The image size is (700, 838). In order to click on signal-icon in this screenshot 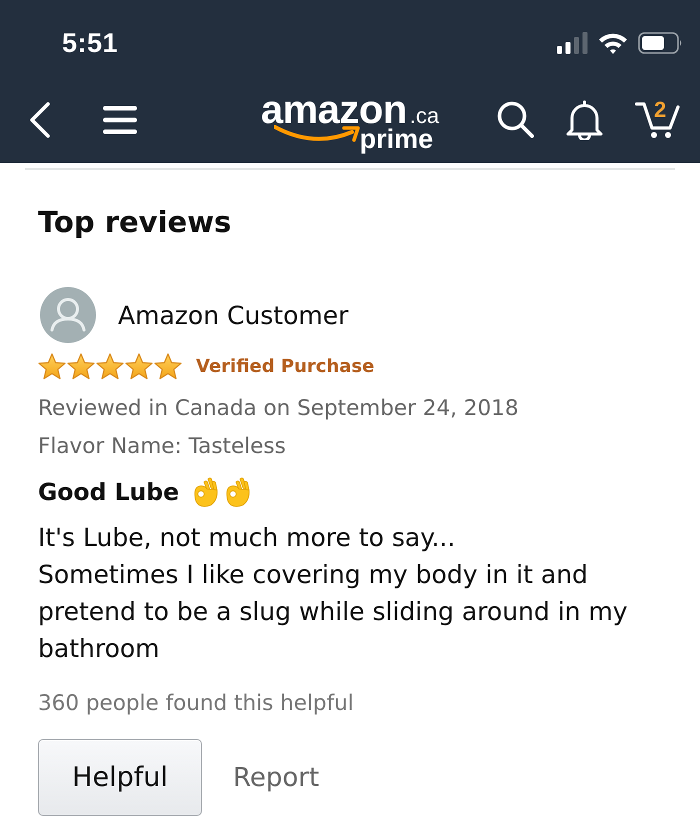, I will do `click(572, 43)`.